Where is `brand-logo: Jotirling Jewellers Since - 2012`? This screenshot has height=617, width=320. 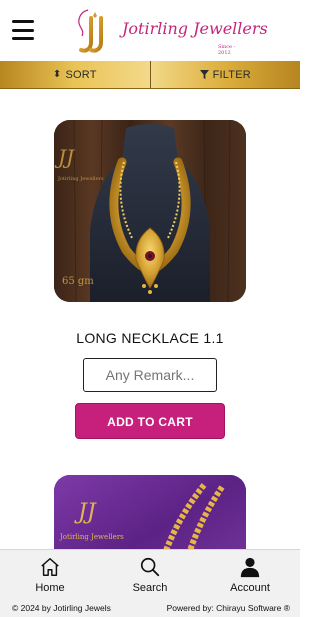
brand-logo: Jotirling Jewellers Since - 2012 is located at coordinates (171, 31).